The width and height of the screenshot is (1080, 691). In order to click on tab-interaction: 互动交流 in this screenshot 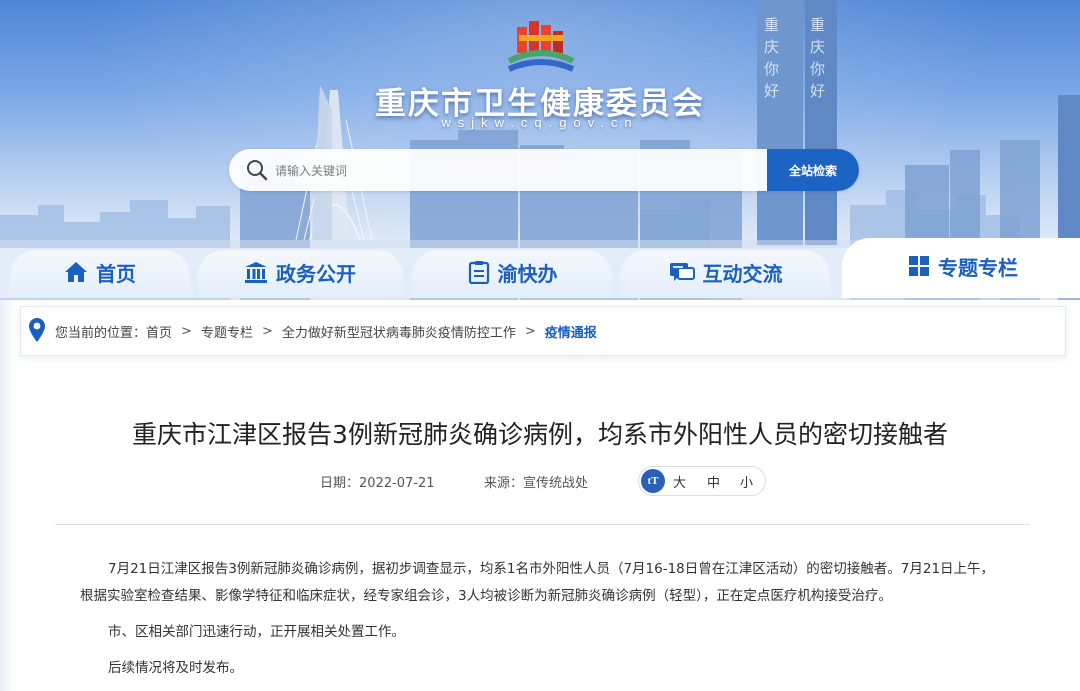, I will do `click(725, 272)`.